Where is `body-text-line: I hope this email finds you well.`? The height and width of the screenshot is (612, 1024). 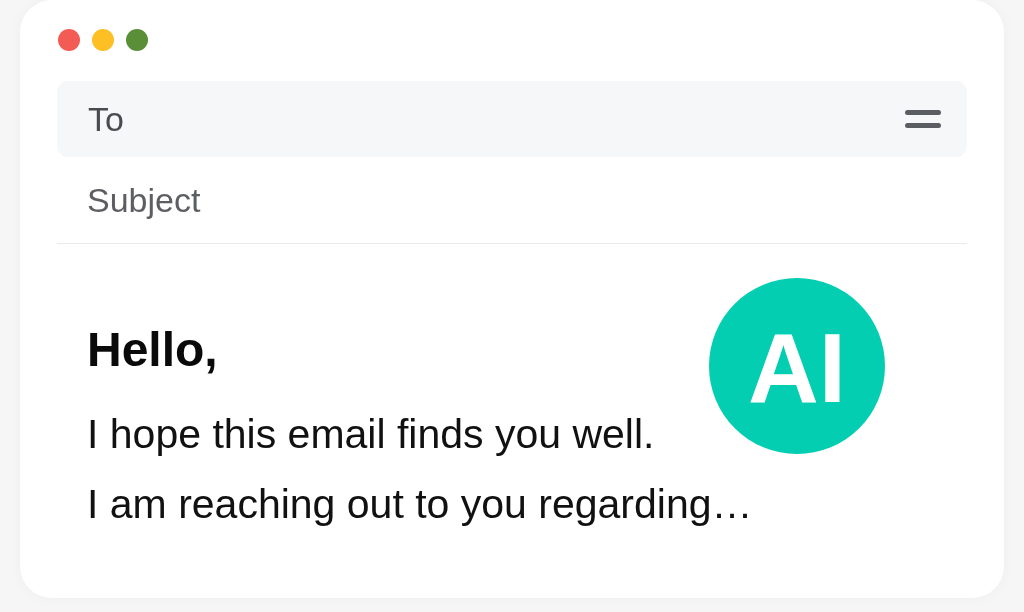
body-text-line: I hope this email finds you well. is located at coordinates (371, 434).